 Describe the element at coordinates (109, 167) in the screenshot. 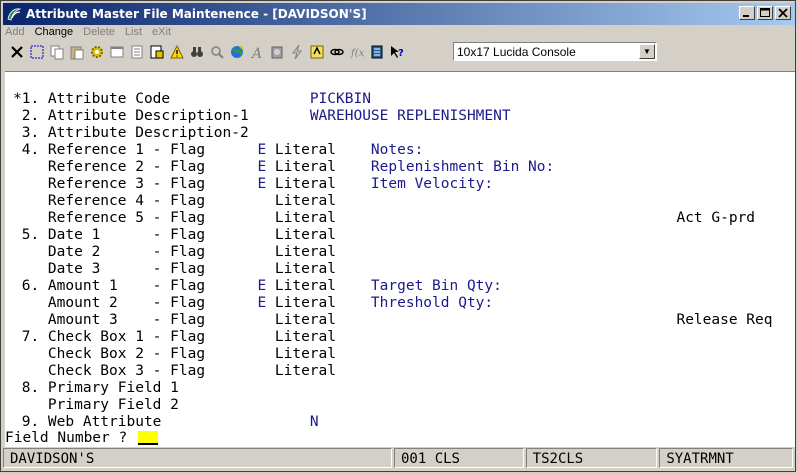

I see `screen-line: Reference 2 - Flag` at that location.